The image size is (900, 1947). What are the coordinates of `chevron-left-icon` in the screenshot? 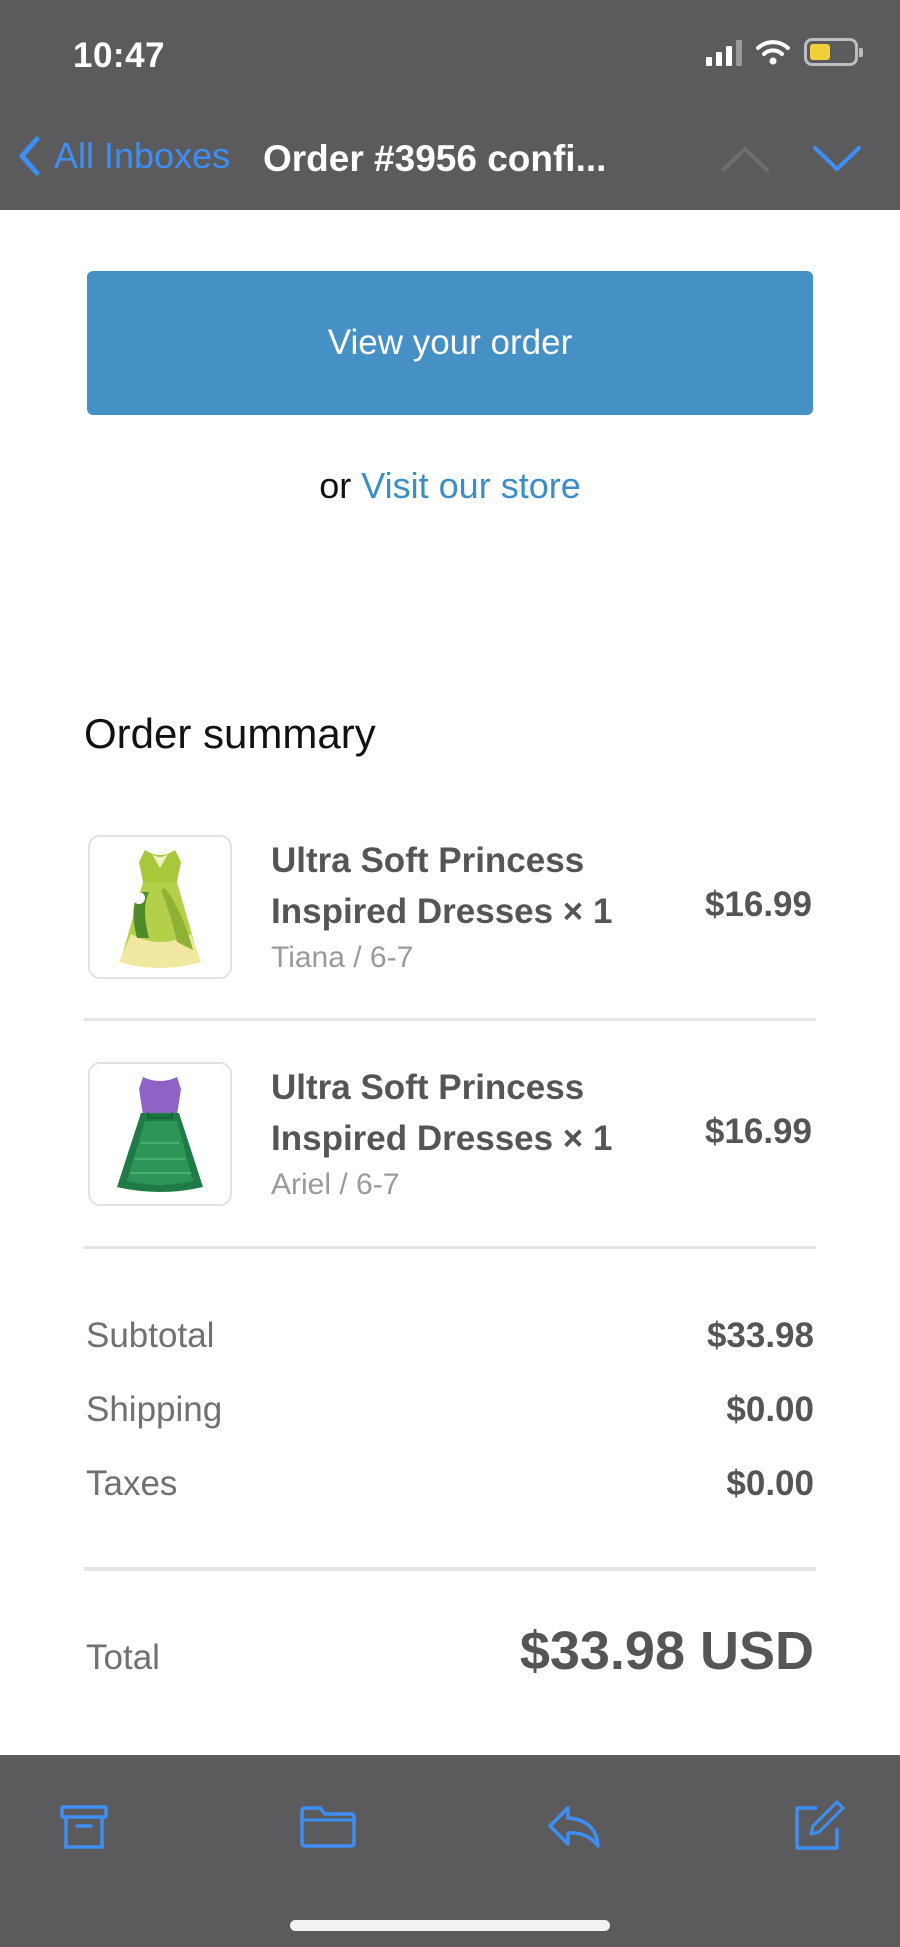 It's located at (29, 156).